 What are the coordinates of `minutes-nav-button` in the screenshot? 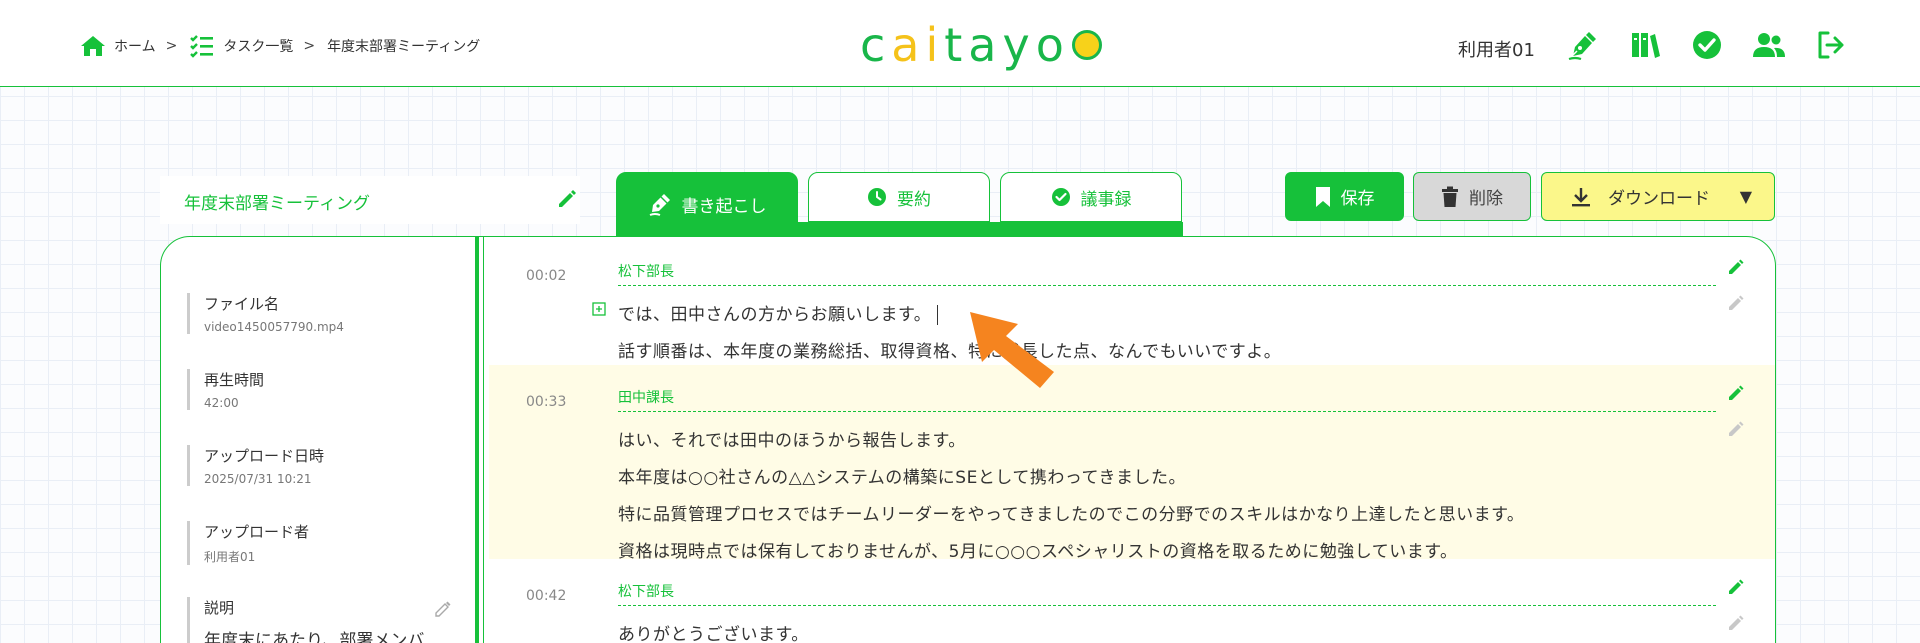 It's located at (1707, 45).